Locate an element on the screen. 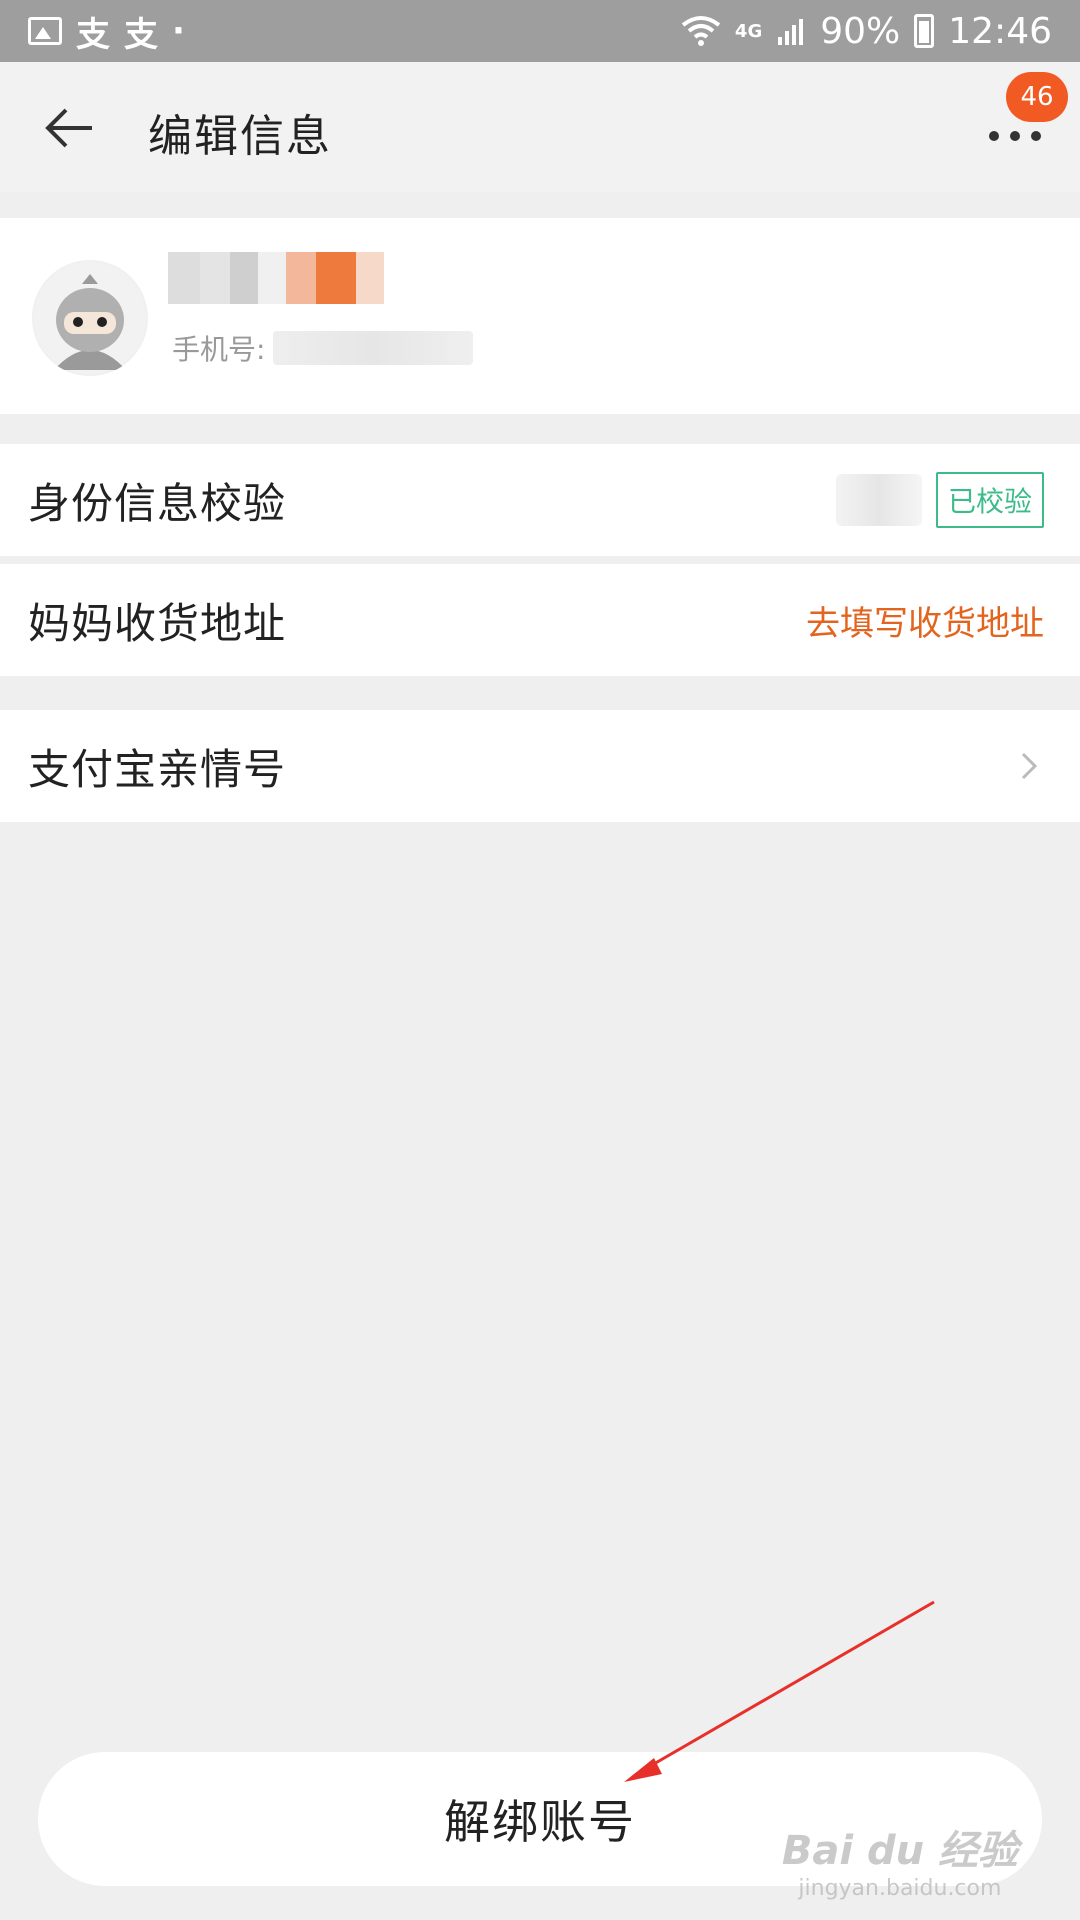 This screenshot has height=1920, width=1080. phone-number-redacted is located at coordinates (373, 348).